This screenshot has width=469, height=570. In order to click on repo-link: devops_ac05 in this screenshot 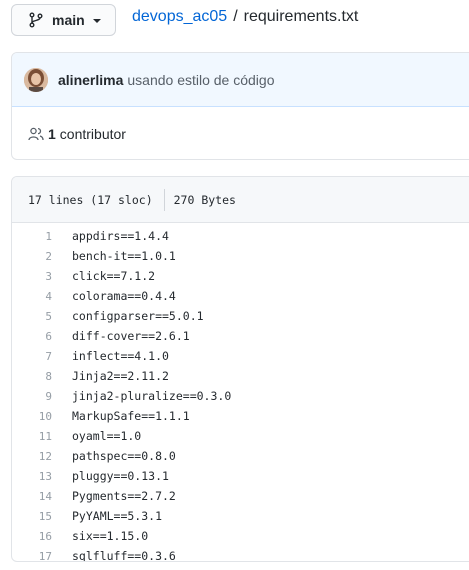, I will do `click(179, 17)`.